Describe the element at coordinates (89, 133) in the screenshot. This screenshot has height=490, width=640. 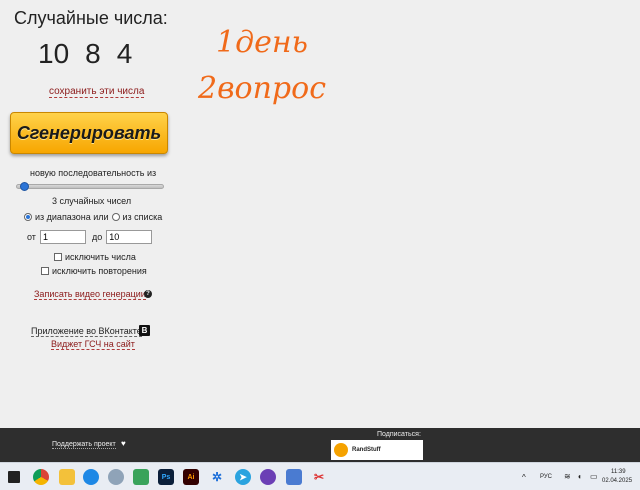
I see `generate-button: Сгенерировать` at that location.